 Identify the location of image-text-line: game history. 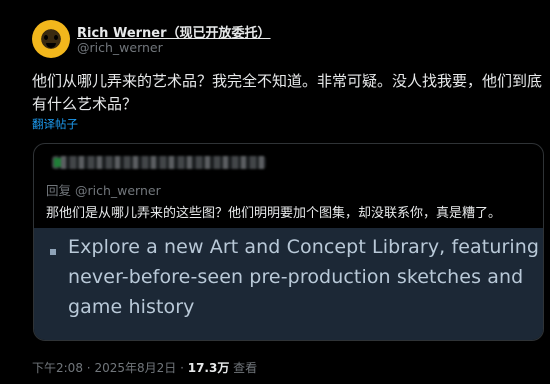
(131, 307).